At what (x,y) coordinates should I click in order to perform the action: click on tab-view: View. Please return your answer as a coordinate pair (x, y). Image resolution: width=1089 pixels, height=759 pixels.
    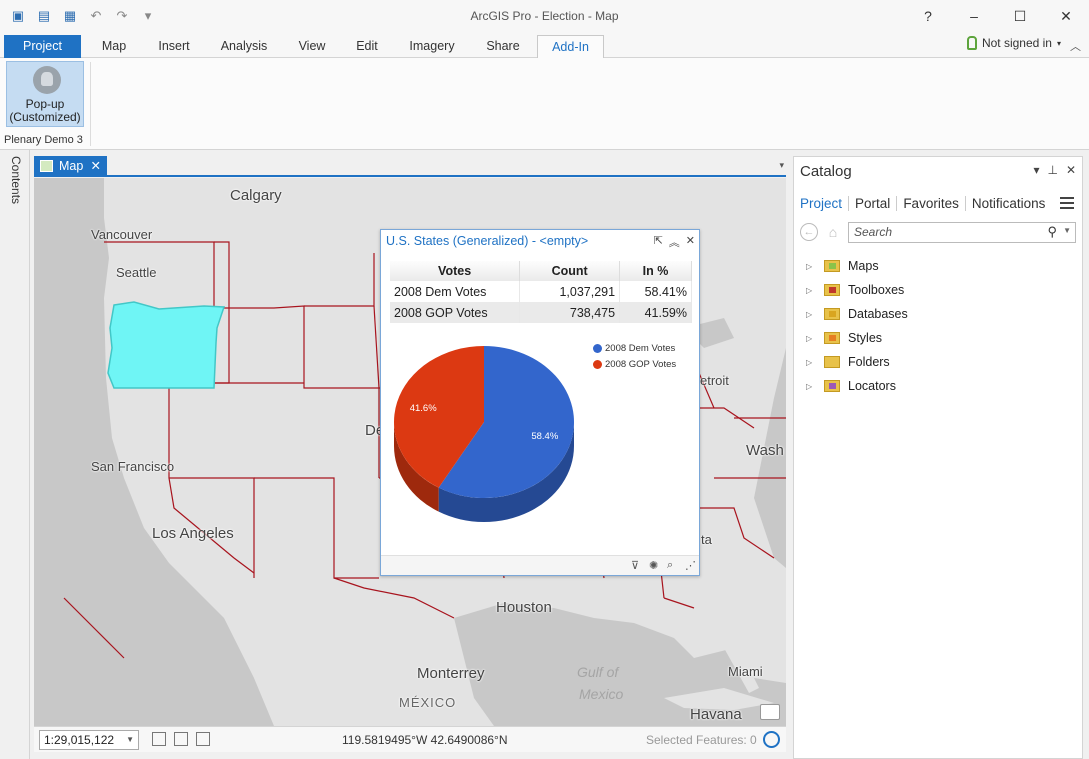
    Looking at the image, I should click on (312, 46).